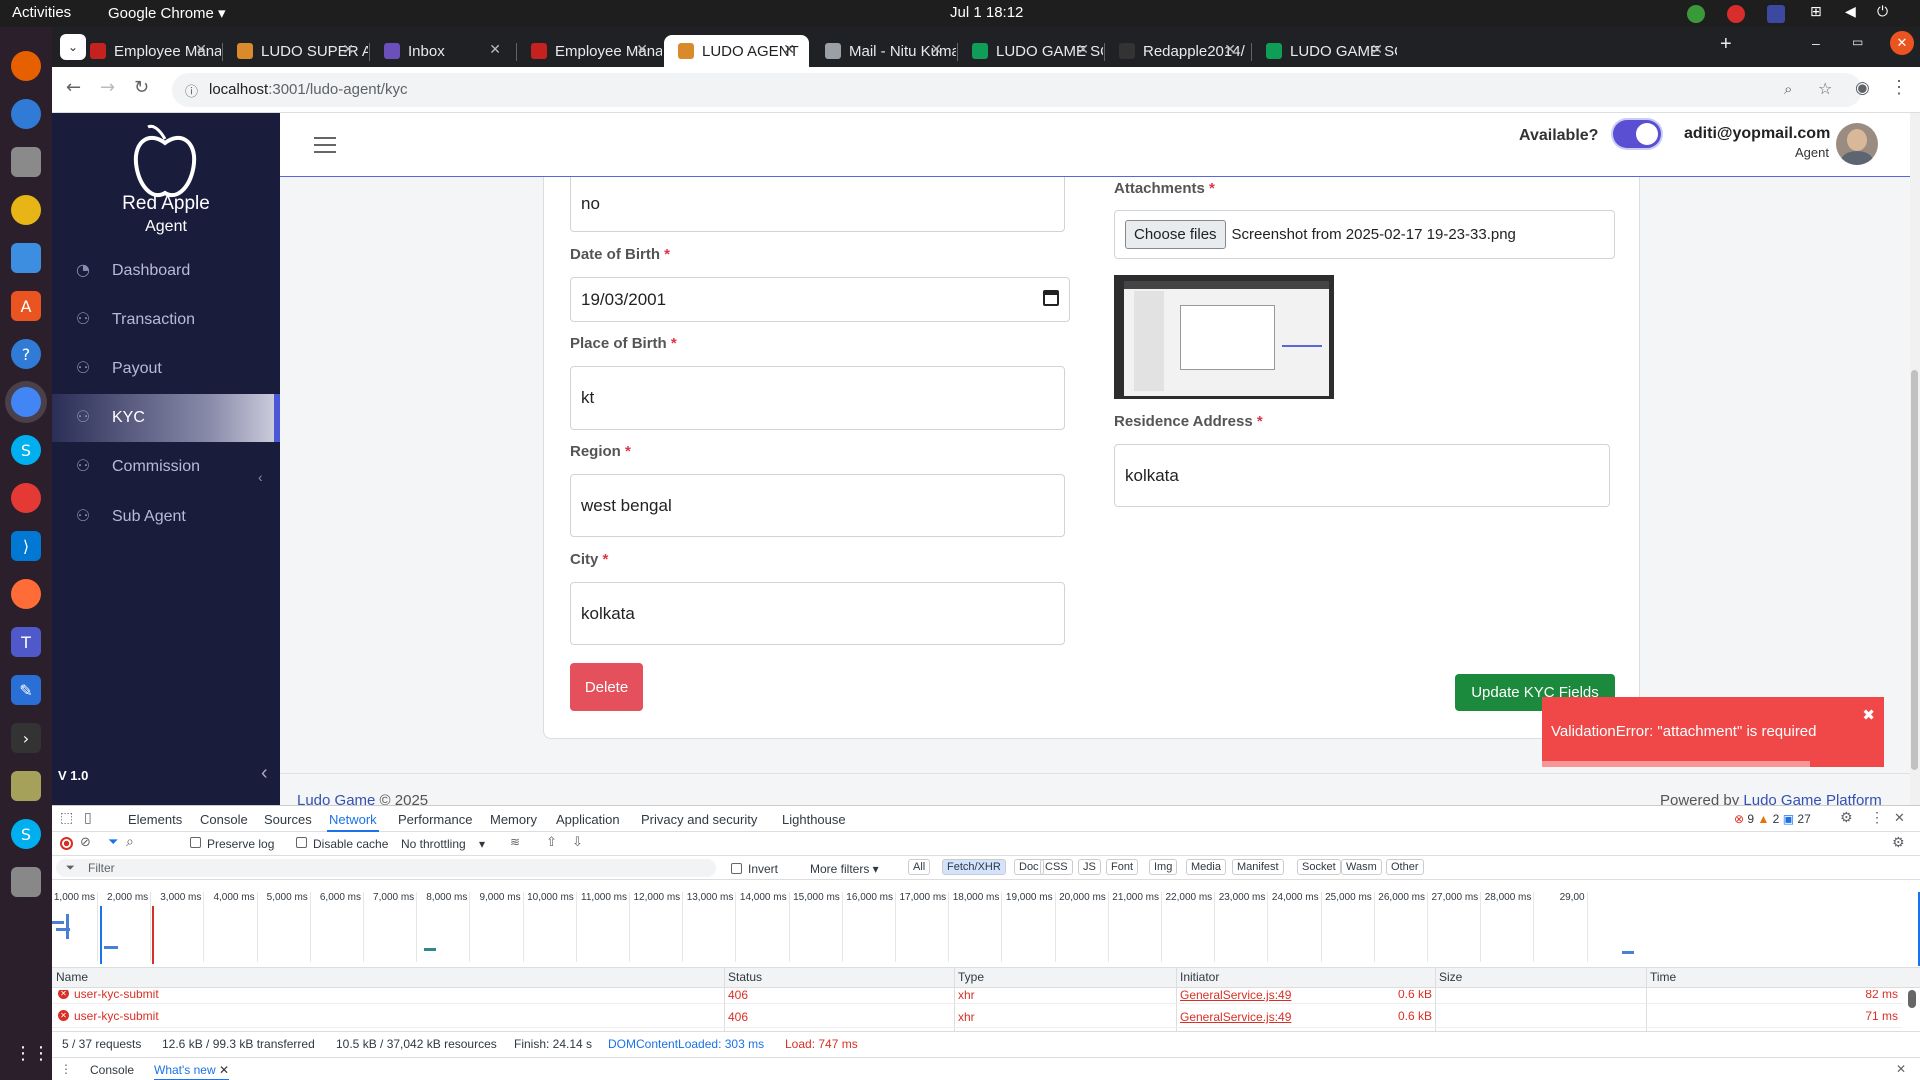 The image size is (1920, 1080). Describe the element at coordinates (1816, 12) in the screenshot. I see `network-icon: ⊞` at that location.